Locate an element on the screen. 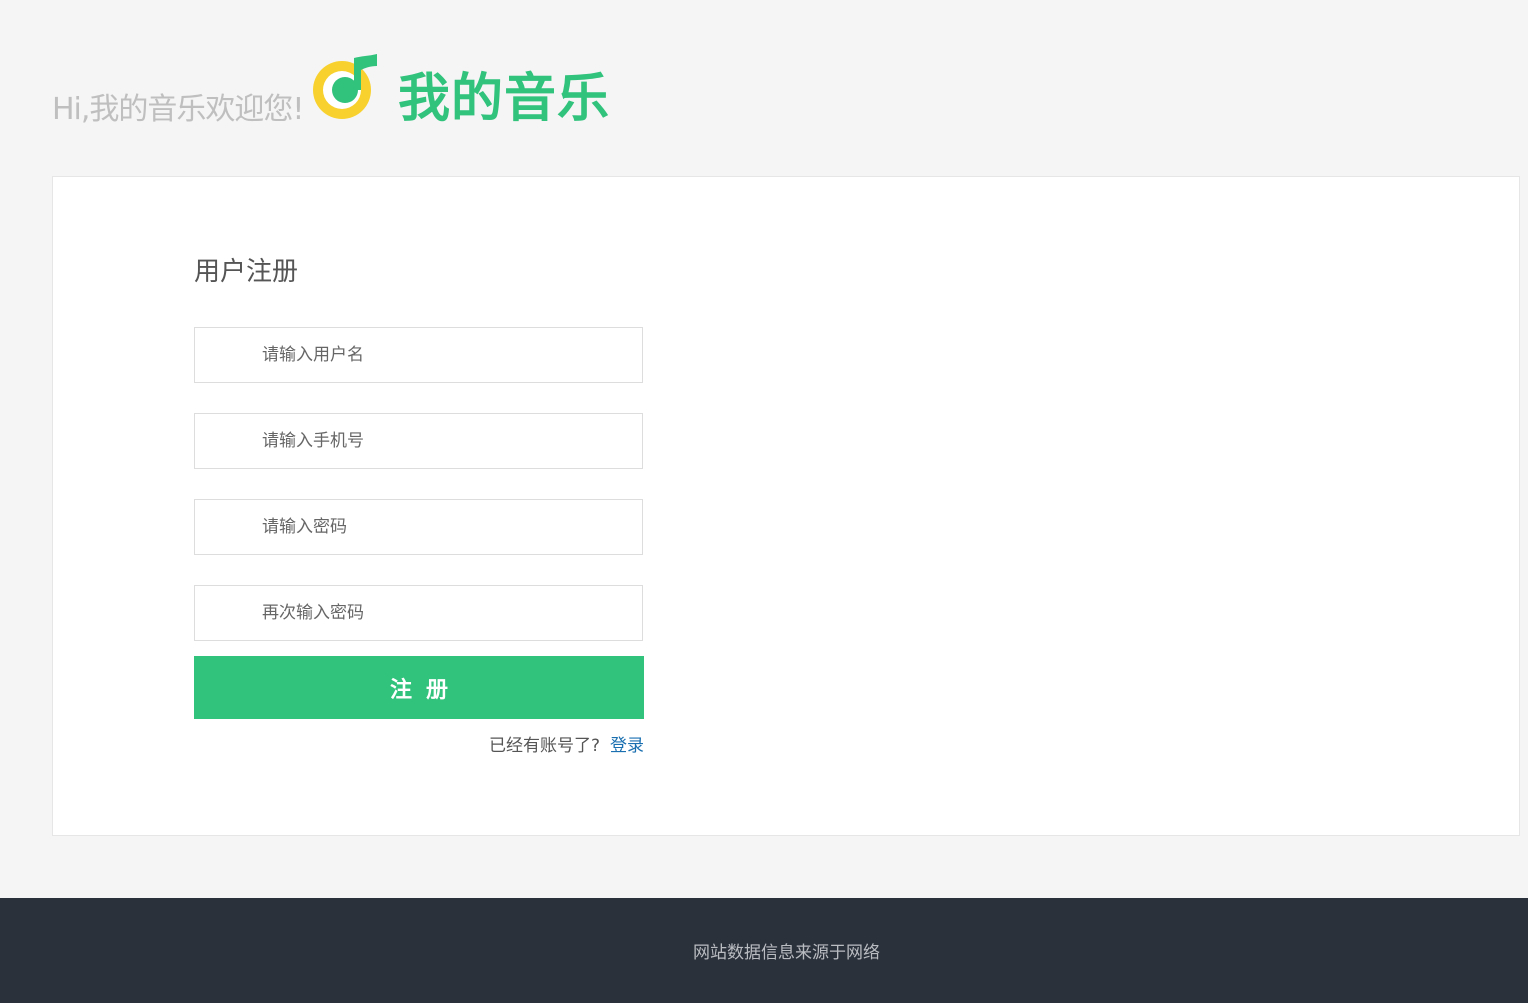 The height and width of the screenshot is (1003, 1528). phone-field is located at coordinates (418, 441).